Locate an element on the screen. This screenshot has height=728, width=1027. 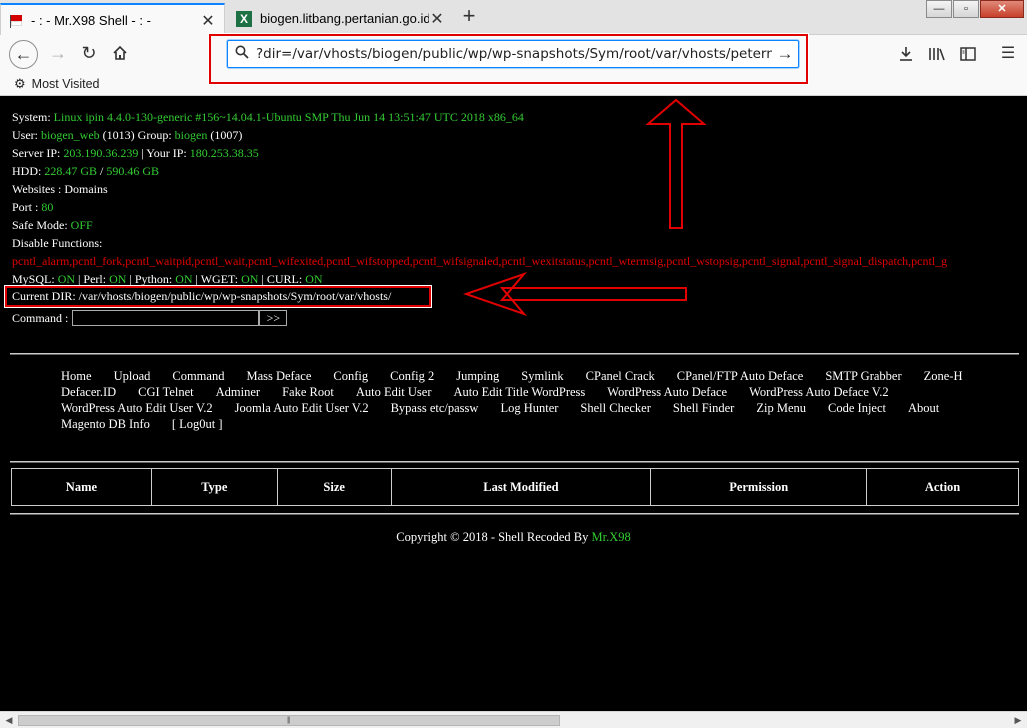
horizontal-scrollbar: ◀ ||| ▶ is located at coordinates (513, 719).